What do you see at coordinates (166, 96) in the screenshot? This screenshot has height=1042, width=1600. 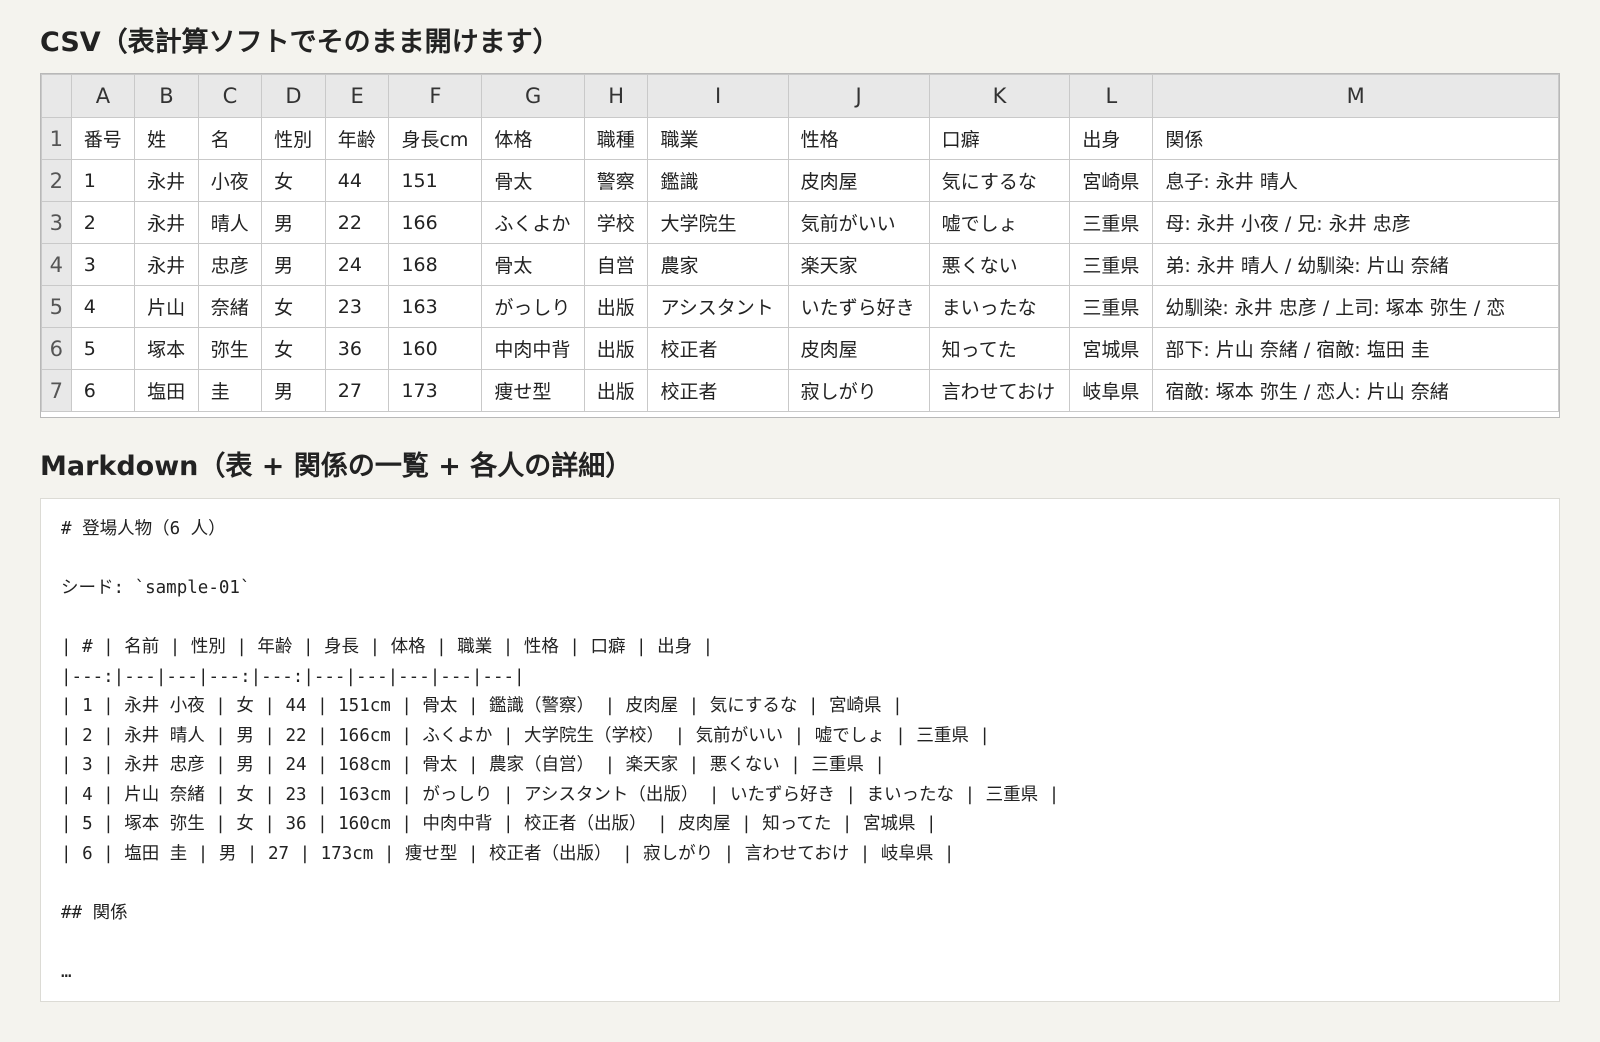 I see `column-header: B` at bounding box center [166, 96].